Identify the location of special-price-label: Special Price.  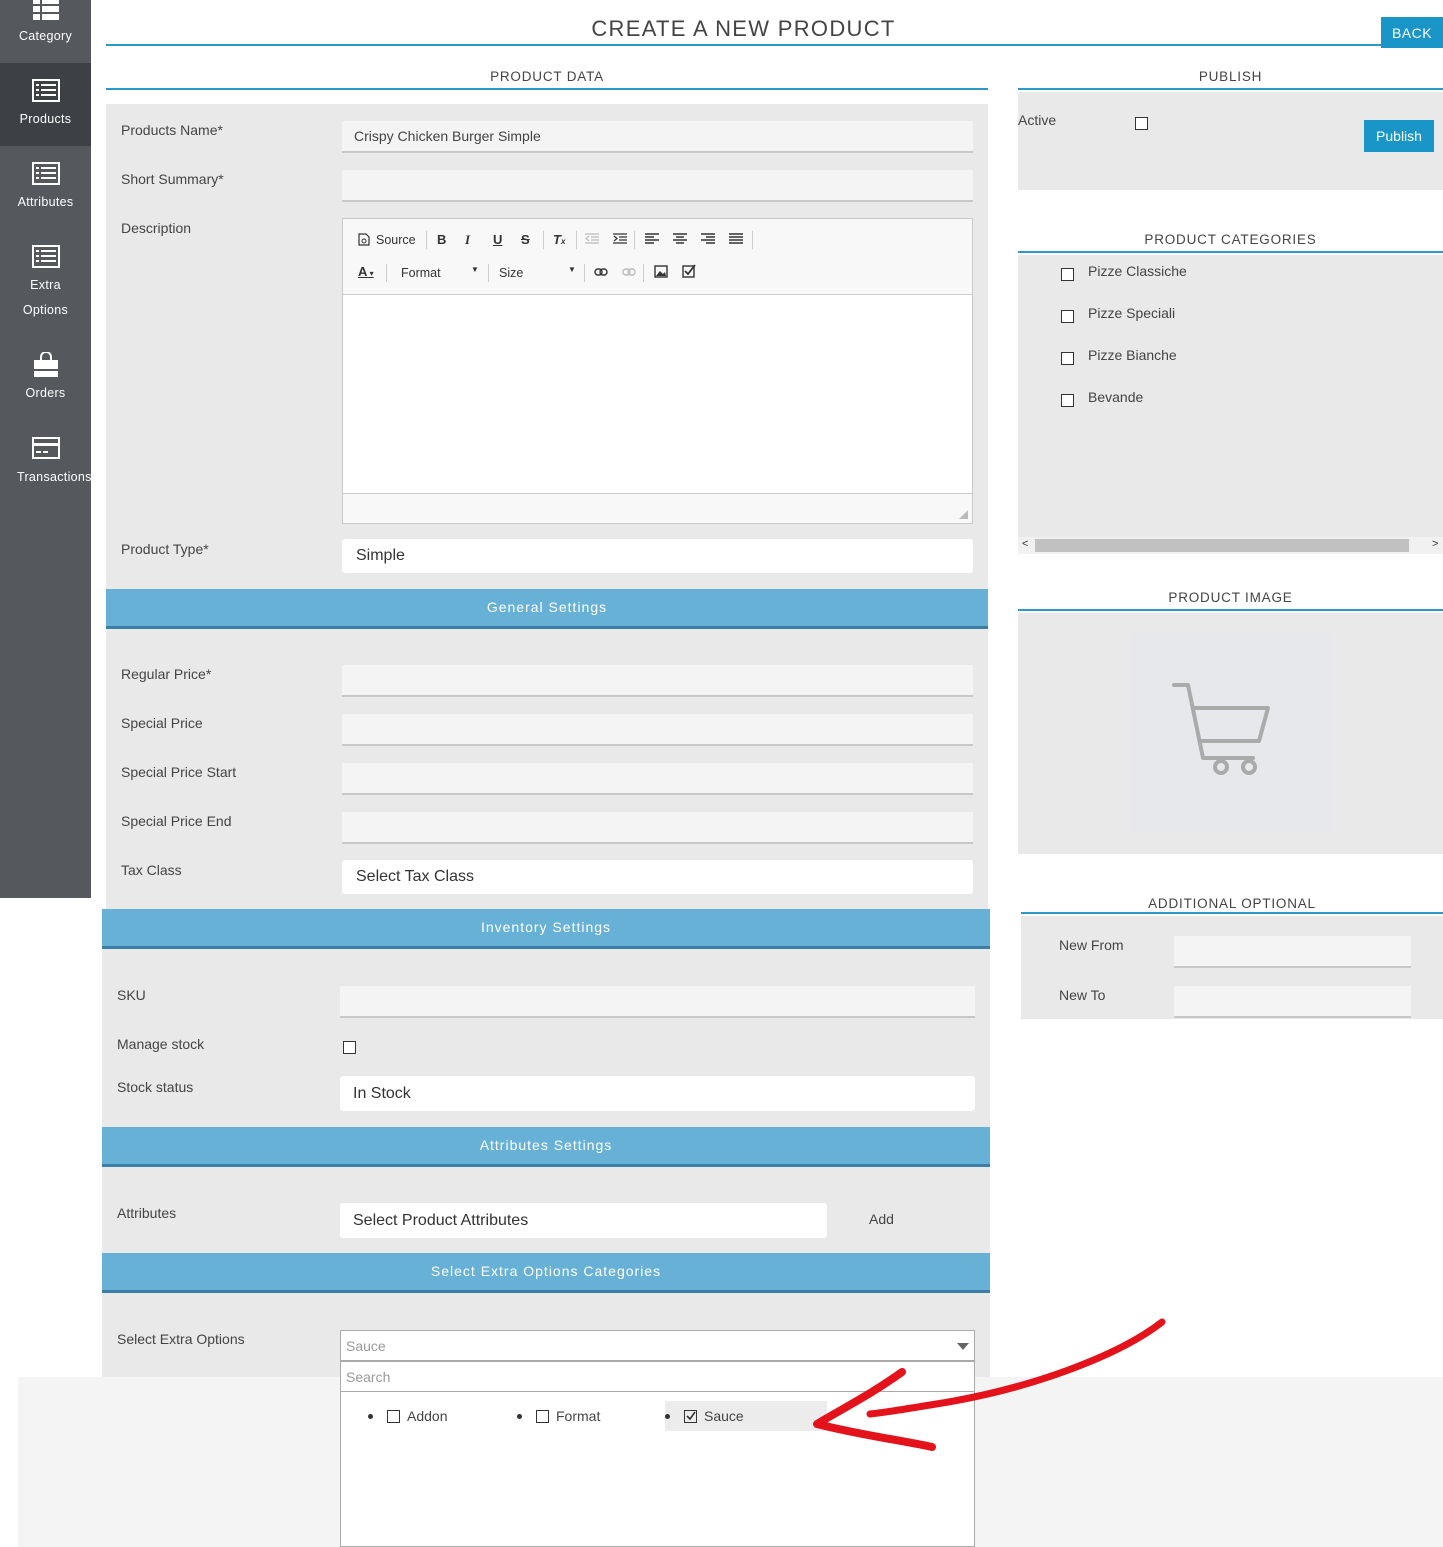
(162, 723).